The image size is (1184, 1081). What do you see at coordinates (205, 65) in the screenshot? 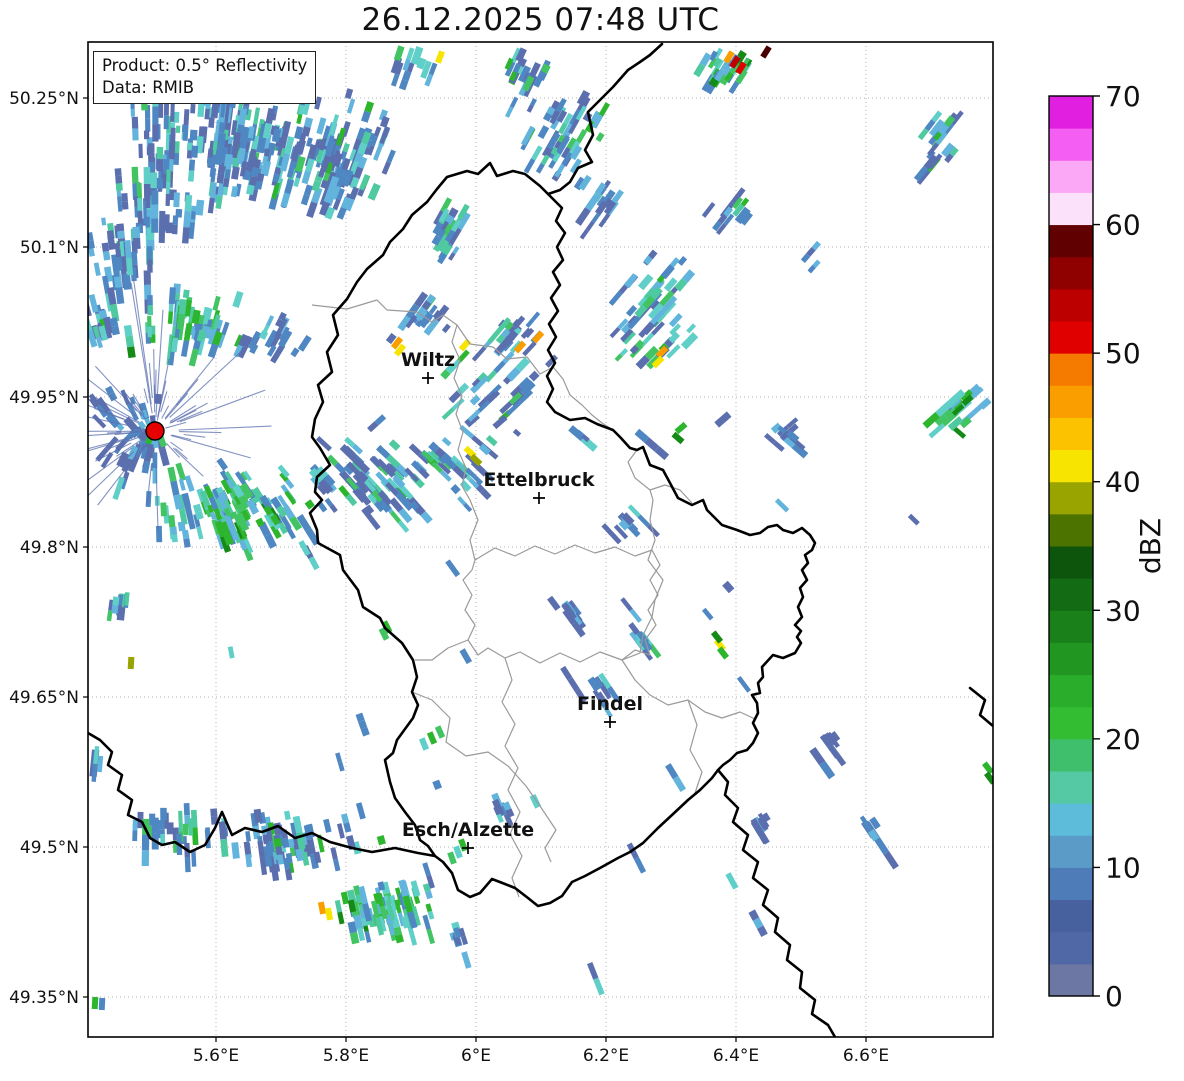
I see `product-info-line1: Product: 0.5° Reflectivity` at bounding box center [205, 65].